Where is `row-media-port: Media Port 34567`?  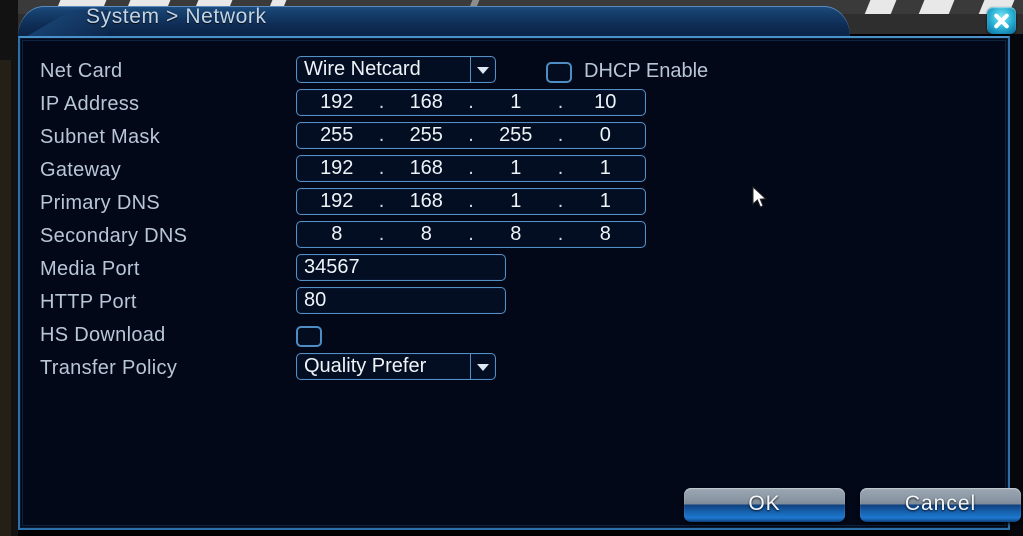 row-media-port: Media Port 34567 is located at coordinates (515, 270).